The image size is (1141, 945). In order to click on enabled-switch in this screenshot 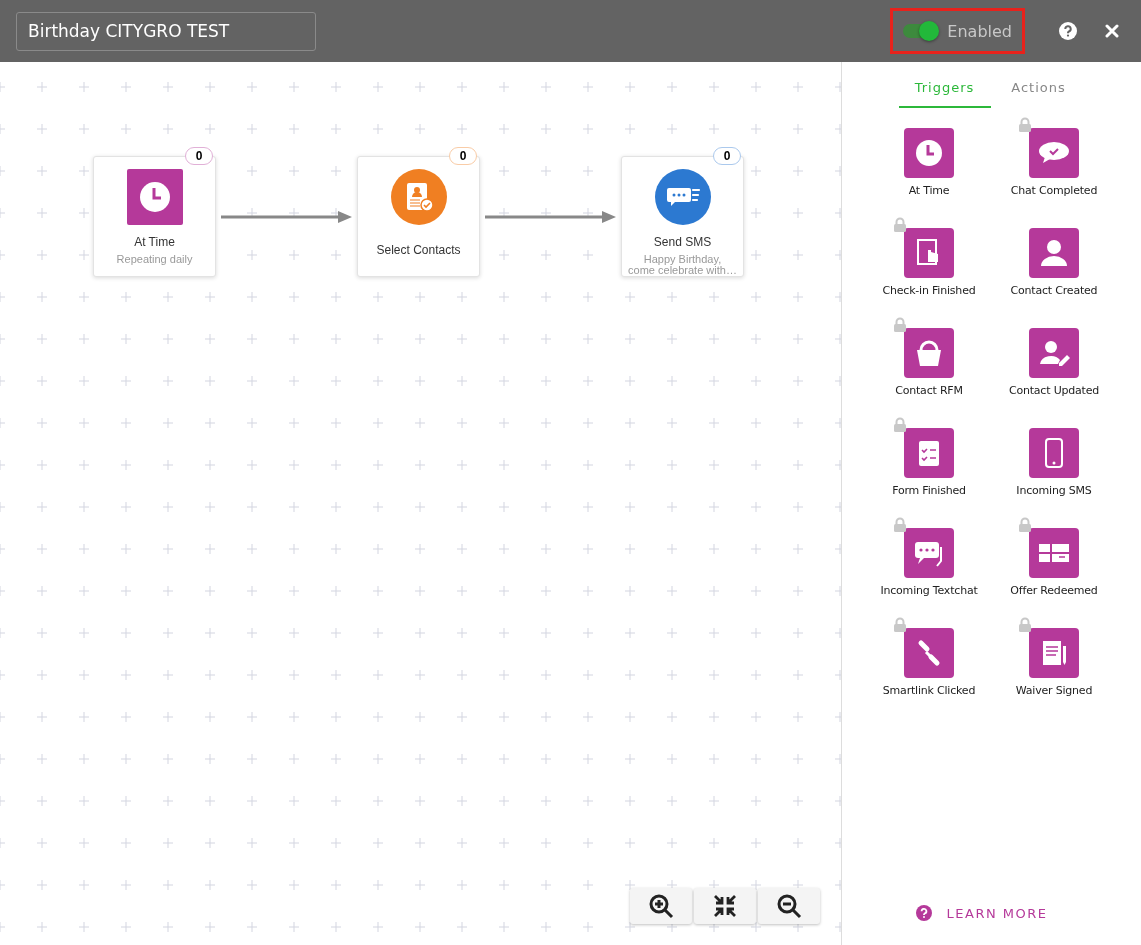, I will do `click(920, 31)`.